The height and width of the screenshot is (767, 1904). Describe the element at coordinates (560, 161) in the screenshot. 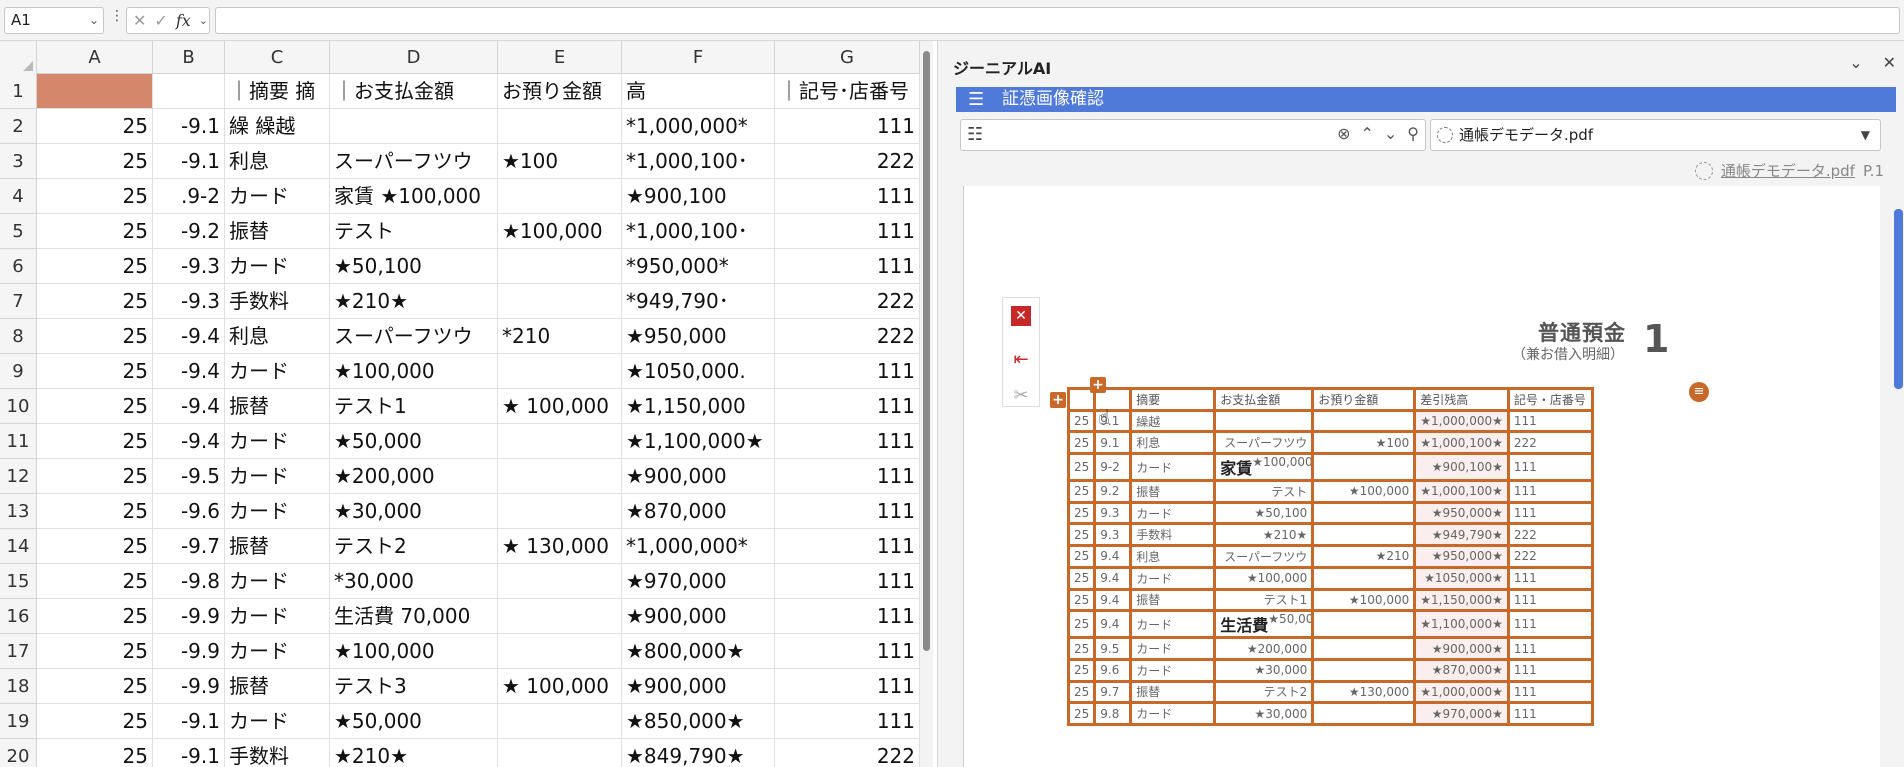

I see `cell-e: ★100` at that location.